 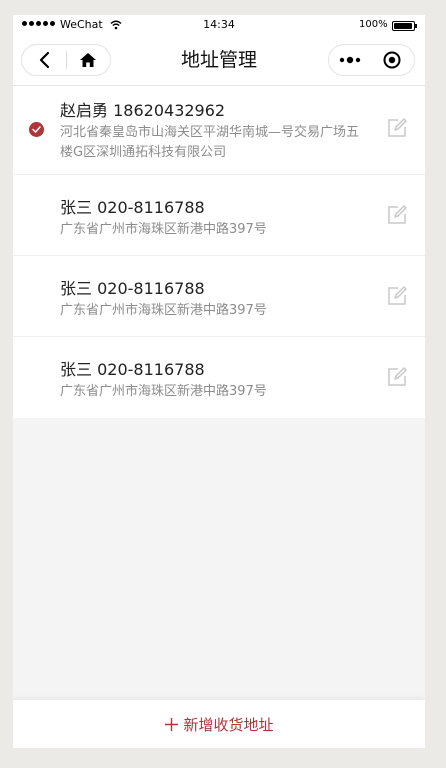 What do you see at coordinates (210, 142) in the screenshot?
I see `address-text: 河北省秦皇岛市山海关区平湖华南城—号交易广场五楼G区深圳通拓科技有限公司` at bounding box center [210, 142].